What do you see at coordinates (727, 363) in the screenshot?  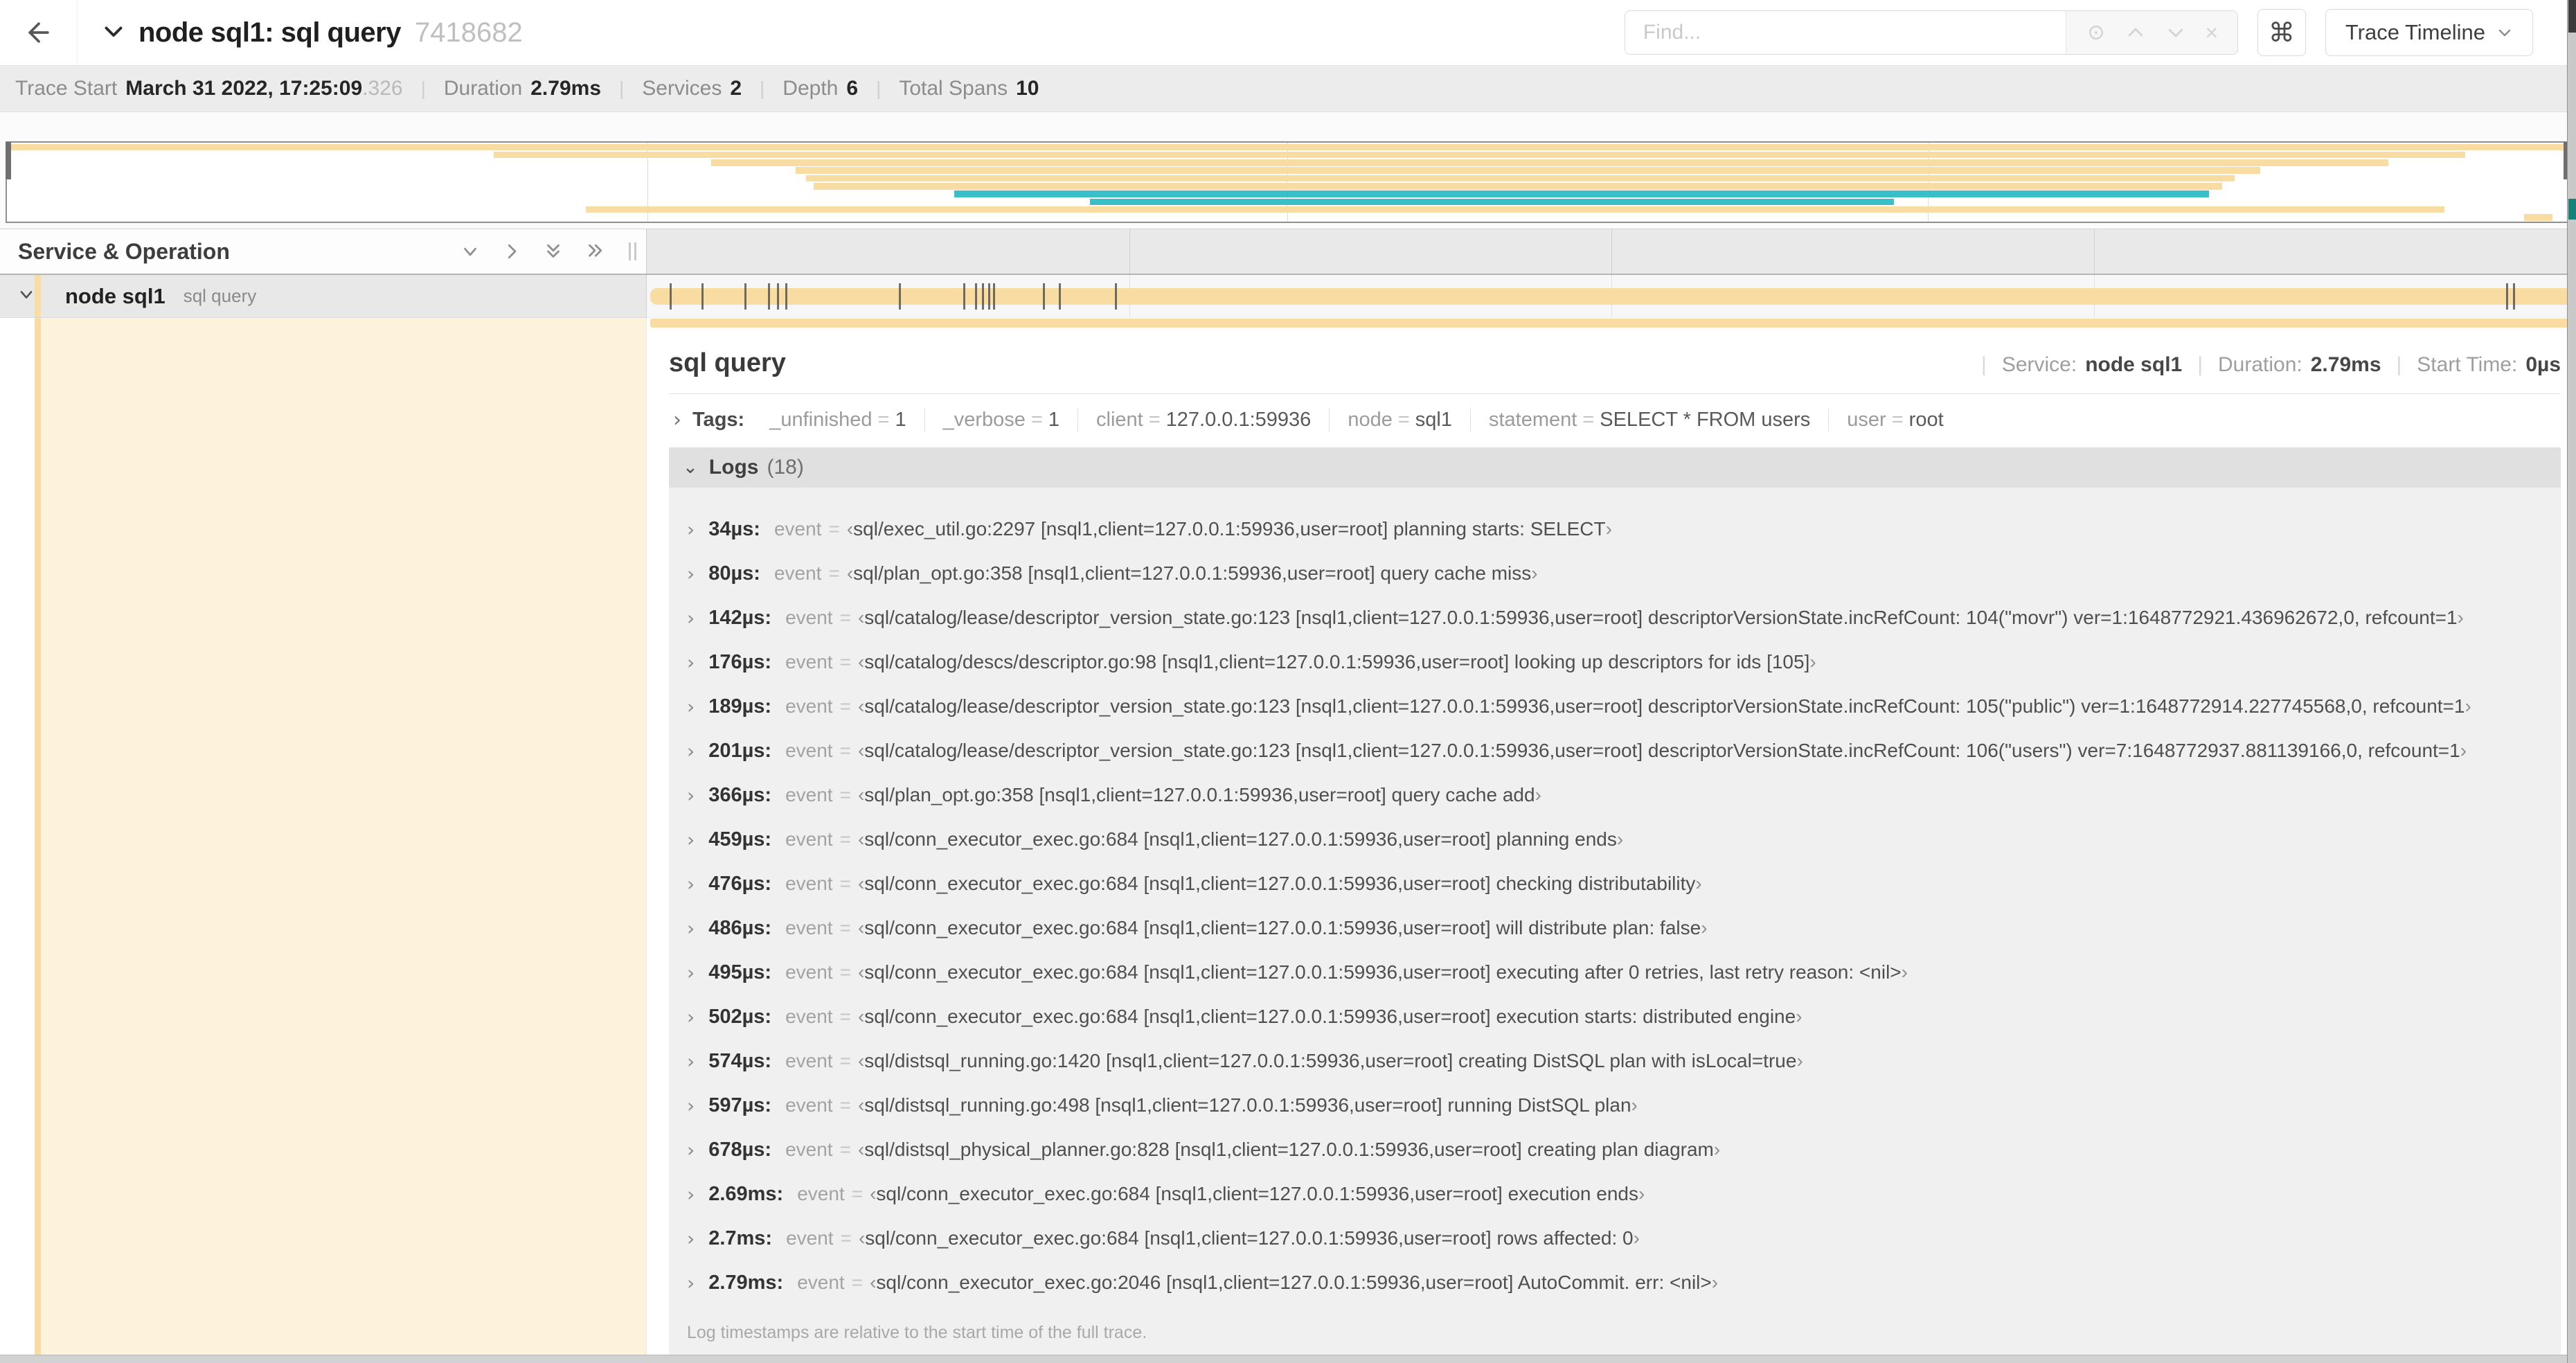 I see `span-operation-title: sql query` at bounding box center [727, 363].